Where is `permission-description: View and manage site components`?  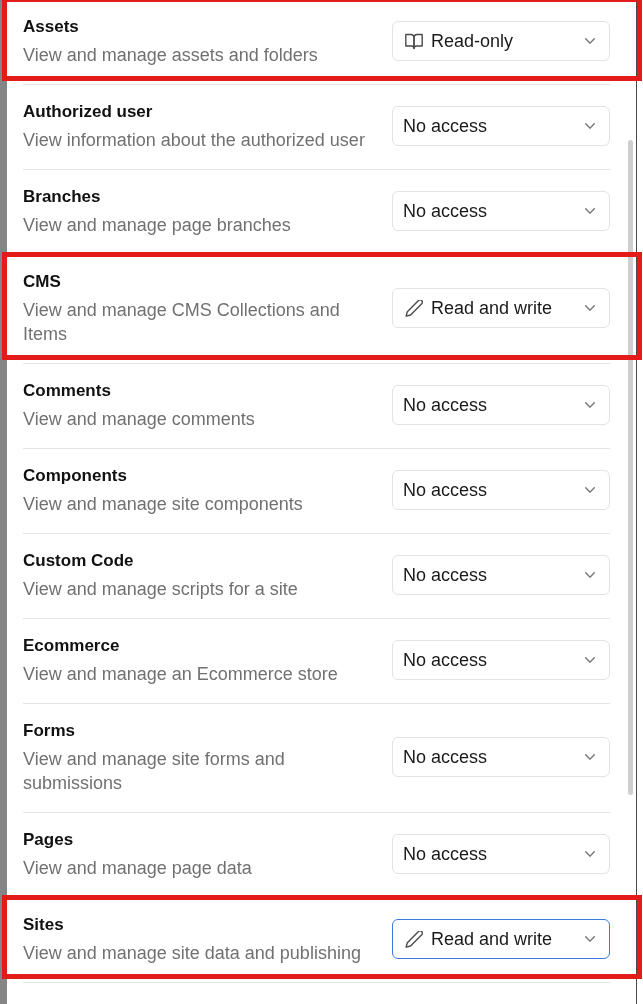 permission-description: View and manage site components is located at coordinates (163, 504).